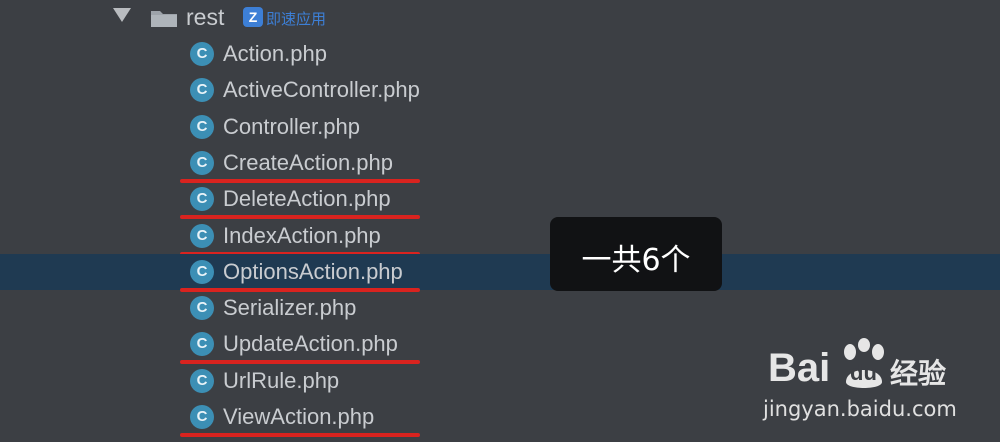 The height and width of the screenshot is (442, 1000). Describe the element at coordinates (307, 199) in the screenshot. I see `file-name: DeleteAction.php` at that location.